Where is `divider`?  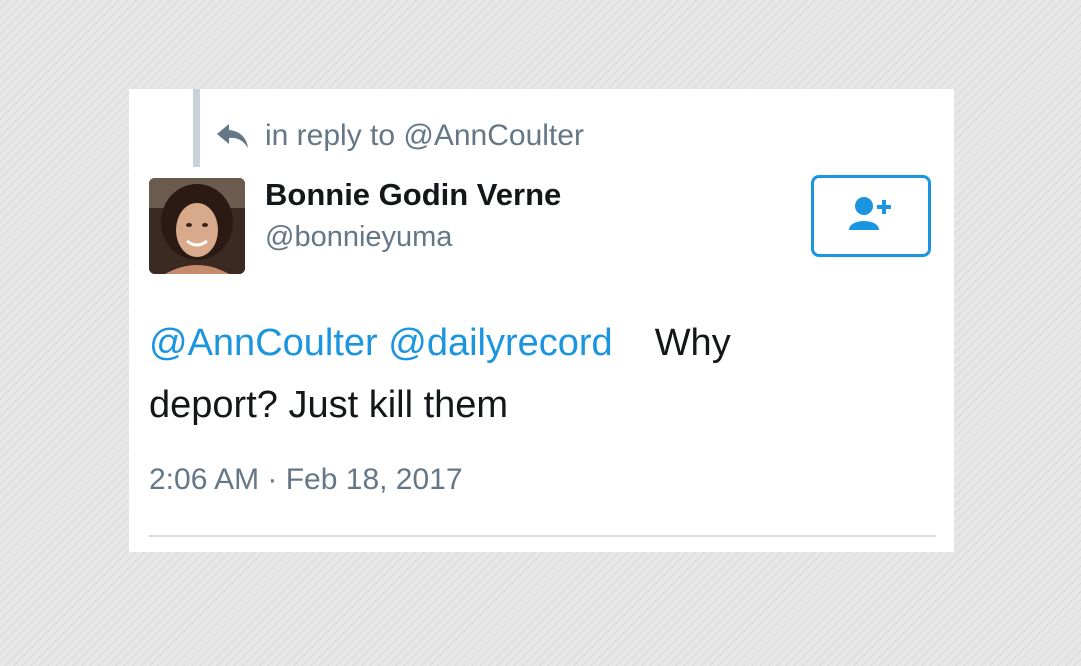
divider is located at coordinates (542, 536).